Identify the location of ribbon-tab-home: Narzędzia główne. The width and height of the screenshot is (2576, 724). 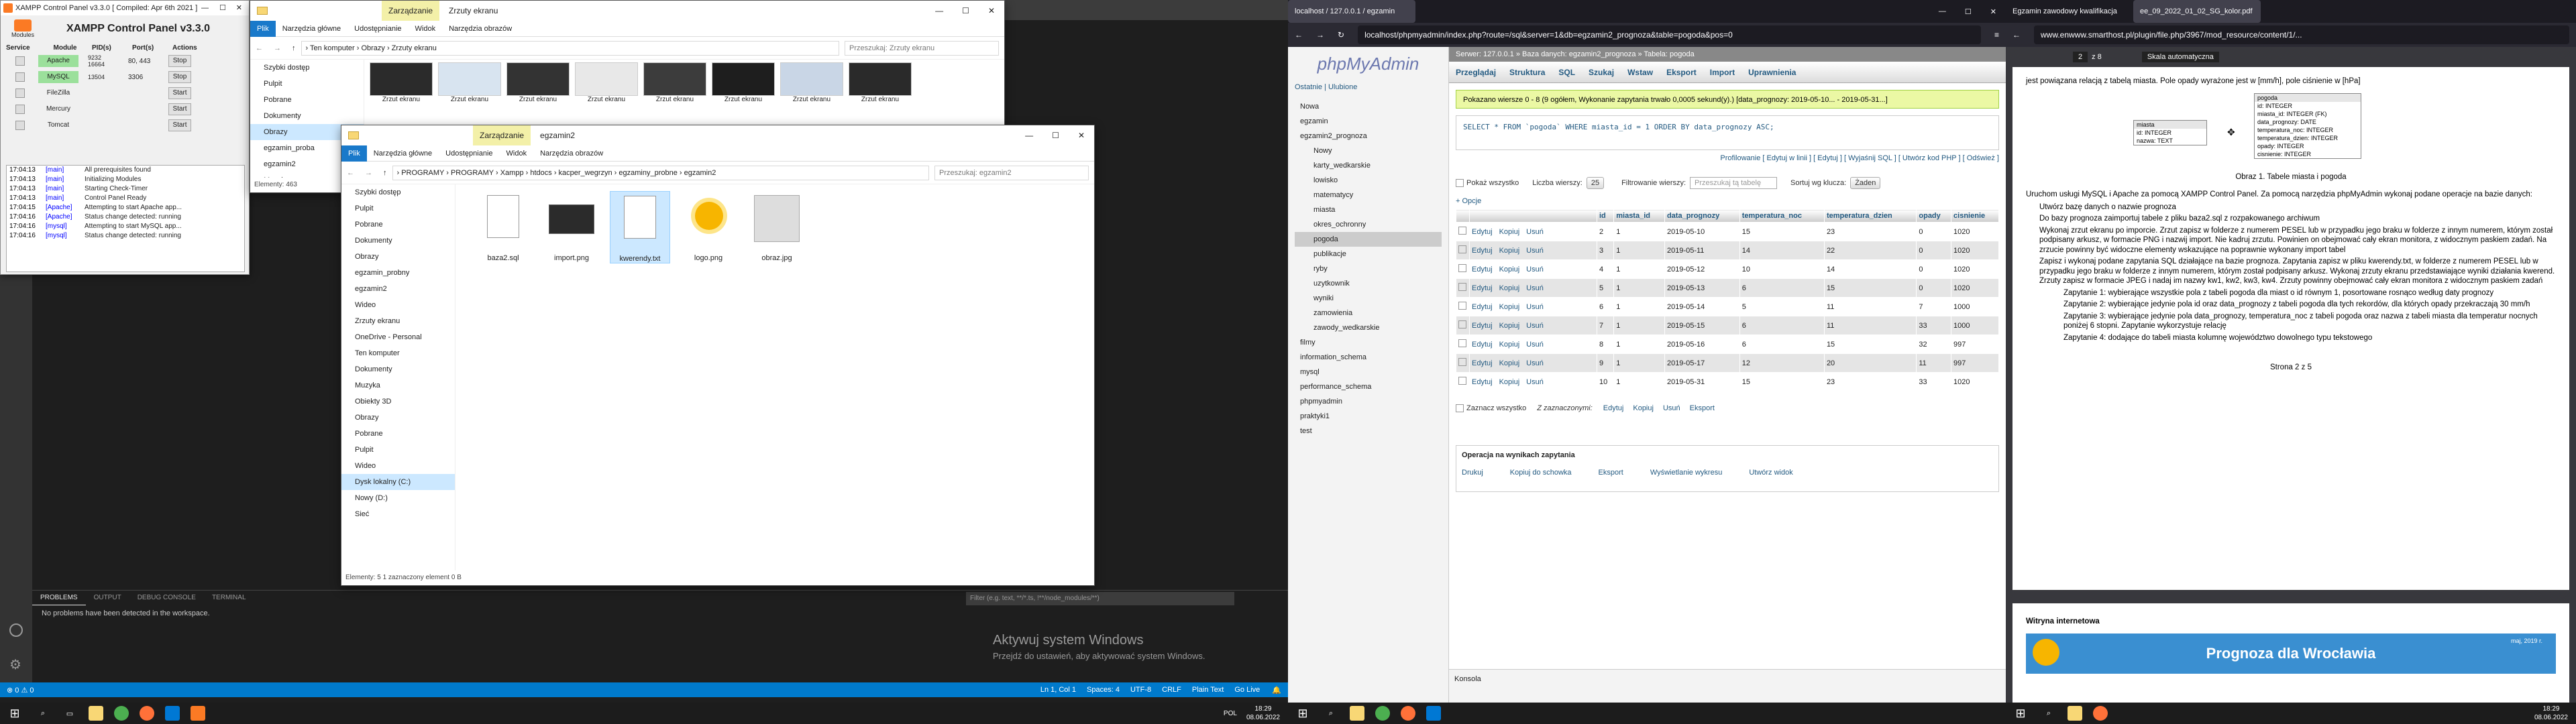
(311, 29).